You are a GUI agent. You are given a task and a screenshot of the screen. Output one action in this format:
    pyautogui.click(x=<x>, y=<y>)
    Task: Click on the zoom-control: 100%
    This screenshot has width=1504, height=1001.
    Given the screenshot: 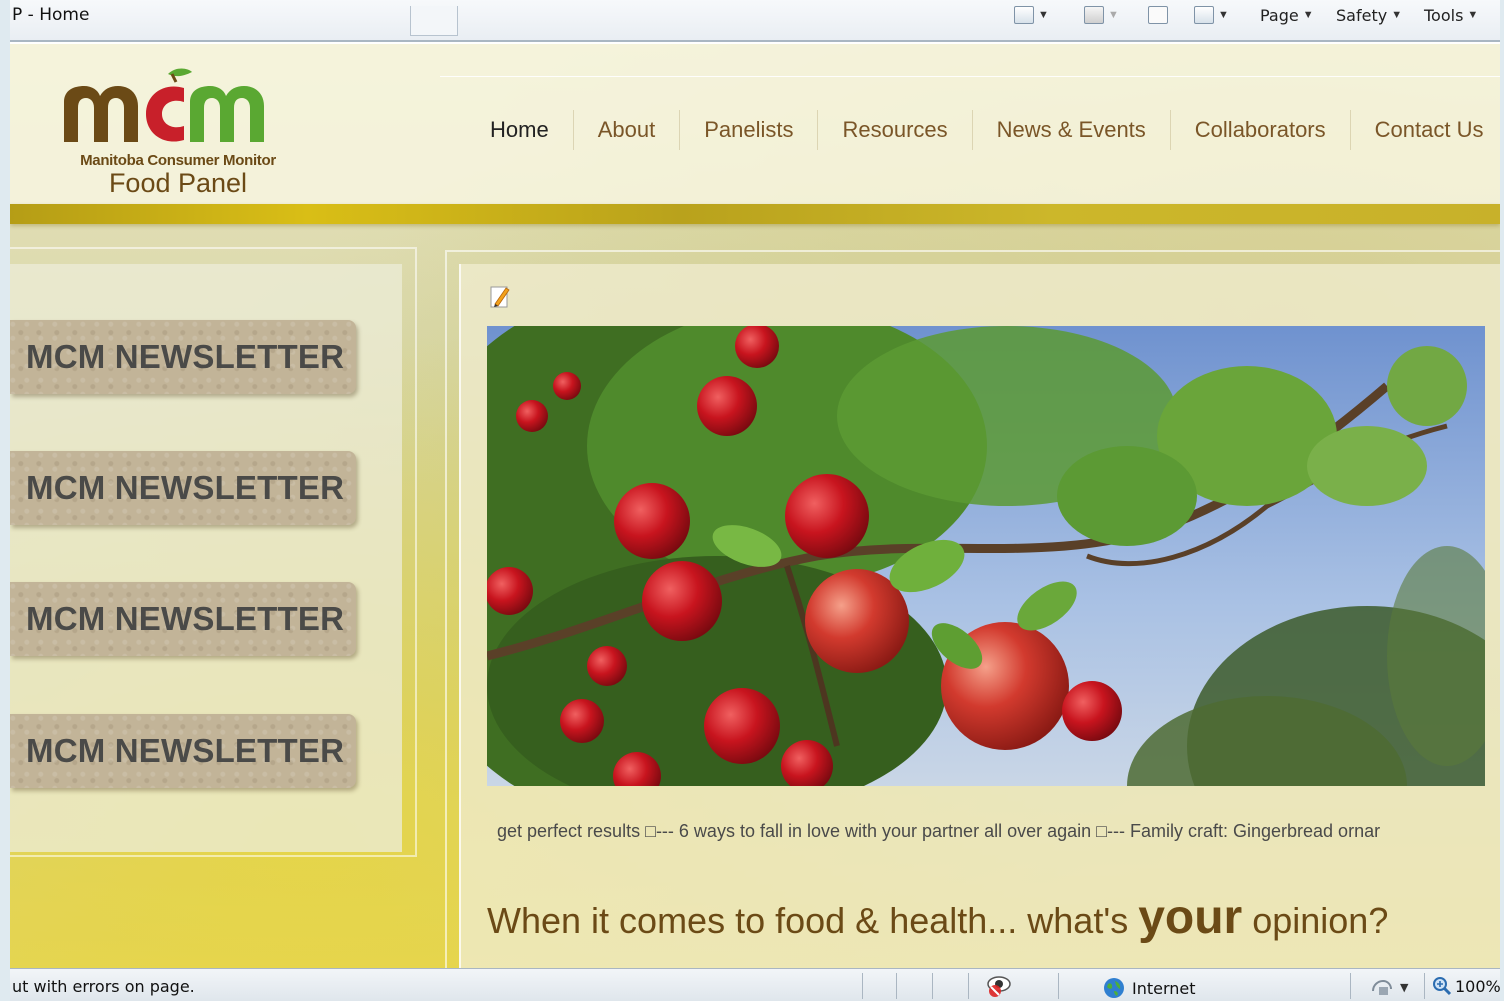 What is the action you would take?
    pyautogui.click(x=1466, y=986)
    